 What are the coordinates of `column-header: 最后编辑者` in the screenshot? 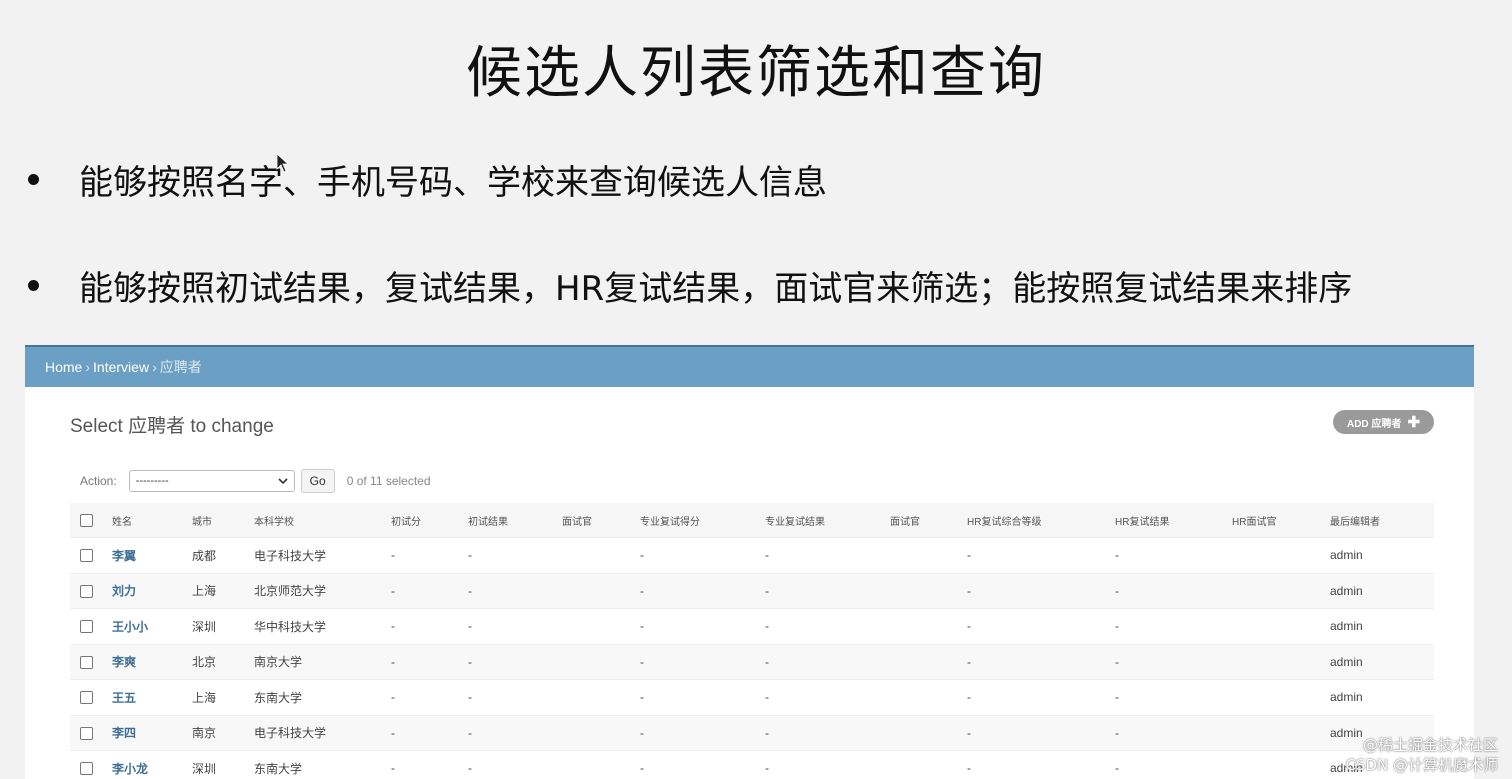 It's located at (1382, 520).